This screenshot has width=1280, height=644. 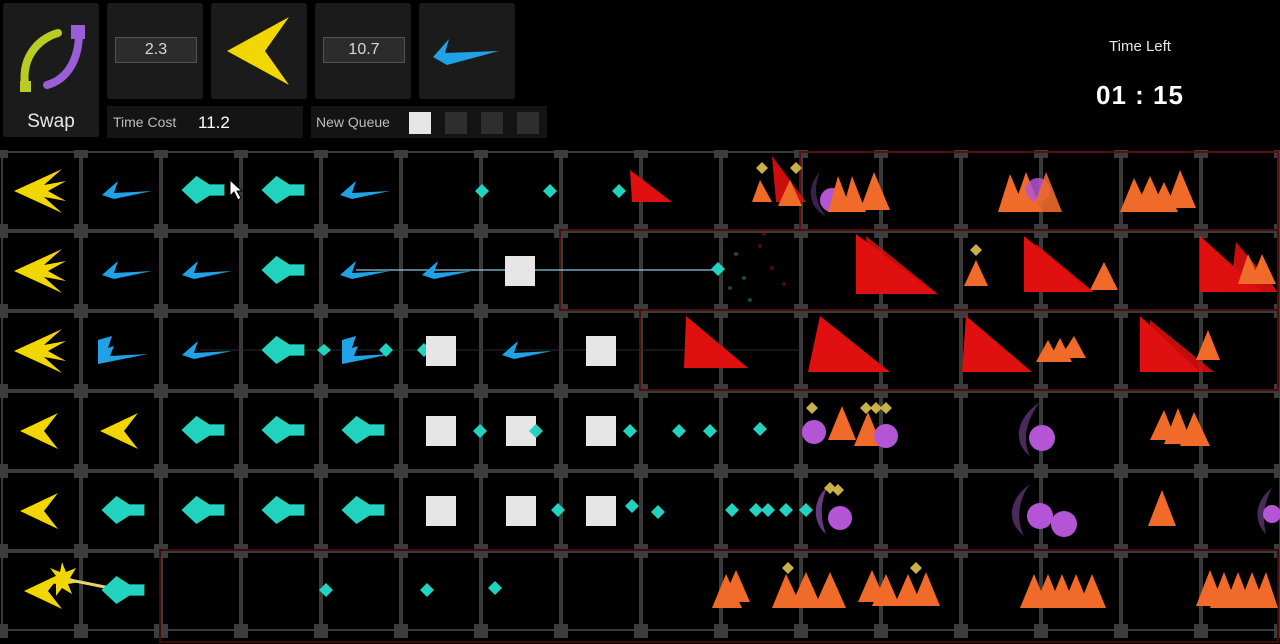 I want to click on slot-1-card: 2.3, so click(x=155, y=51).